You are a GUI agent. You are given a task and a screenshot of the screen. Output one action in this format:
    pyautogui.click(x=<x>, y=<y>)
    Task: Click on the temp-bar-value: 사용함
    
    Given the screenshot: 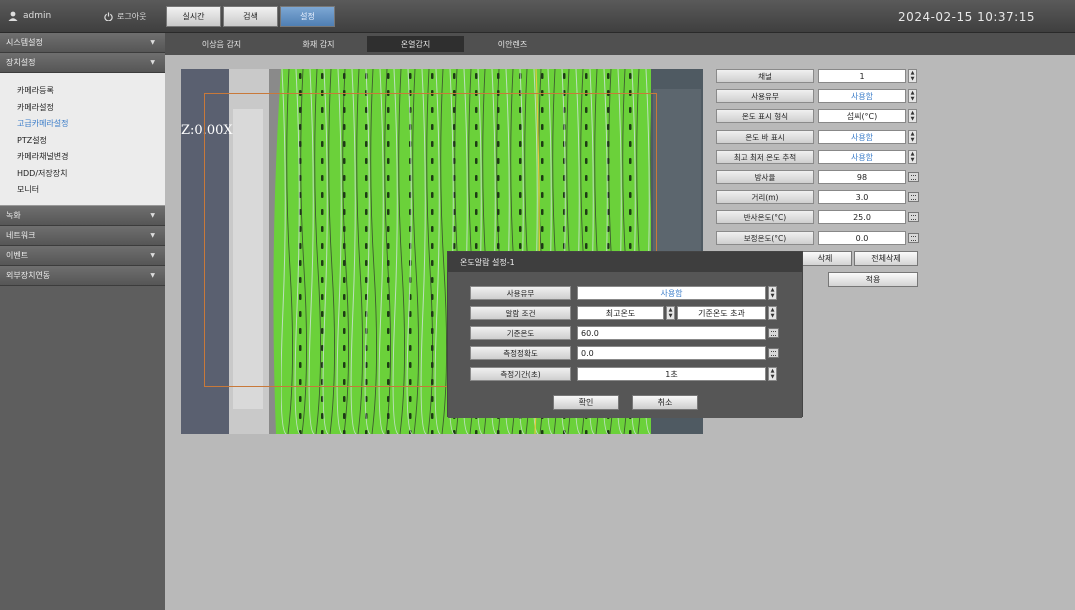 What is the action you would take?
    pyautogui.click(x=862, y=137)
    